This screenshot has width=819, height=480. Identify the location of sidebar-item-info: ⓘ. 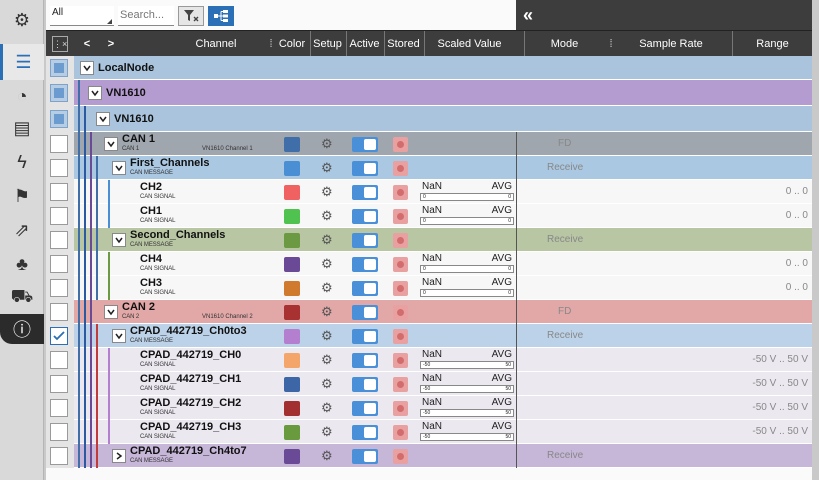
(22, 329).